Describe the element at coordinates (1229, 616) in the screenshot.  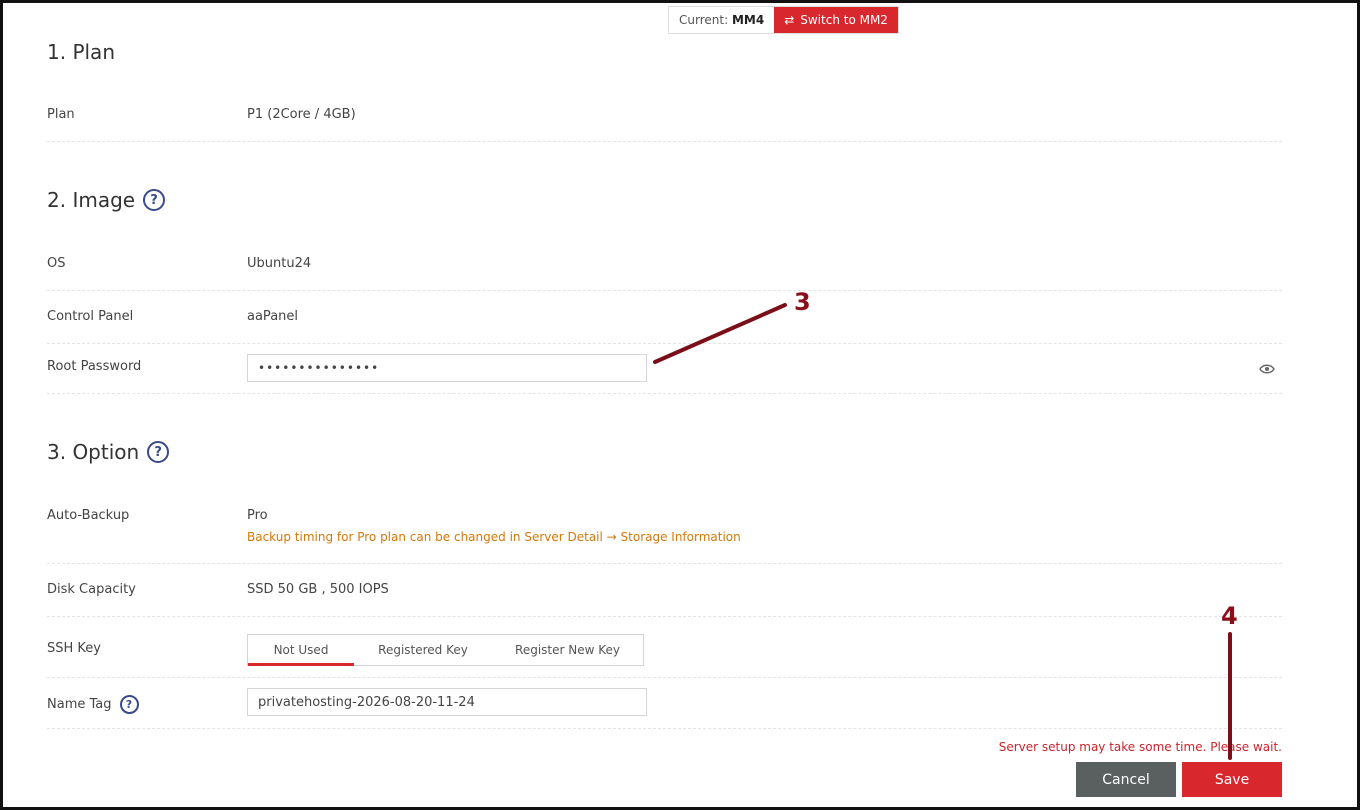
I see `annotation-step-4: 4` at that location.